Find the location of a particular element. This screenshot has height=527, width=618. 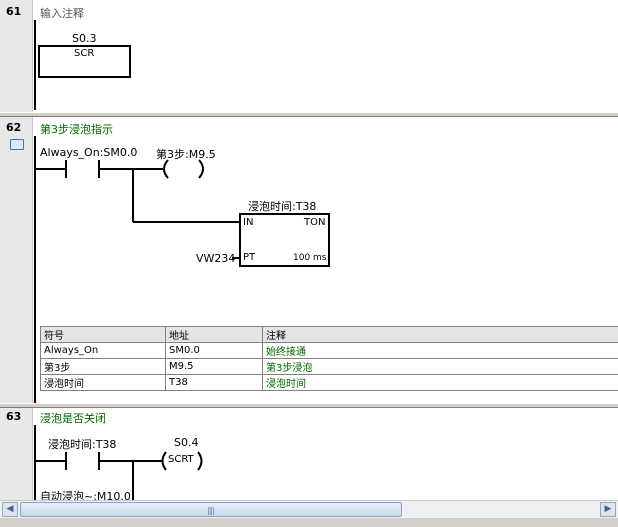

table-row: Always_On SM0.0 始终接通 is located at coordinates (329, 350).